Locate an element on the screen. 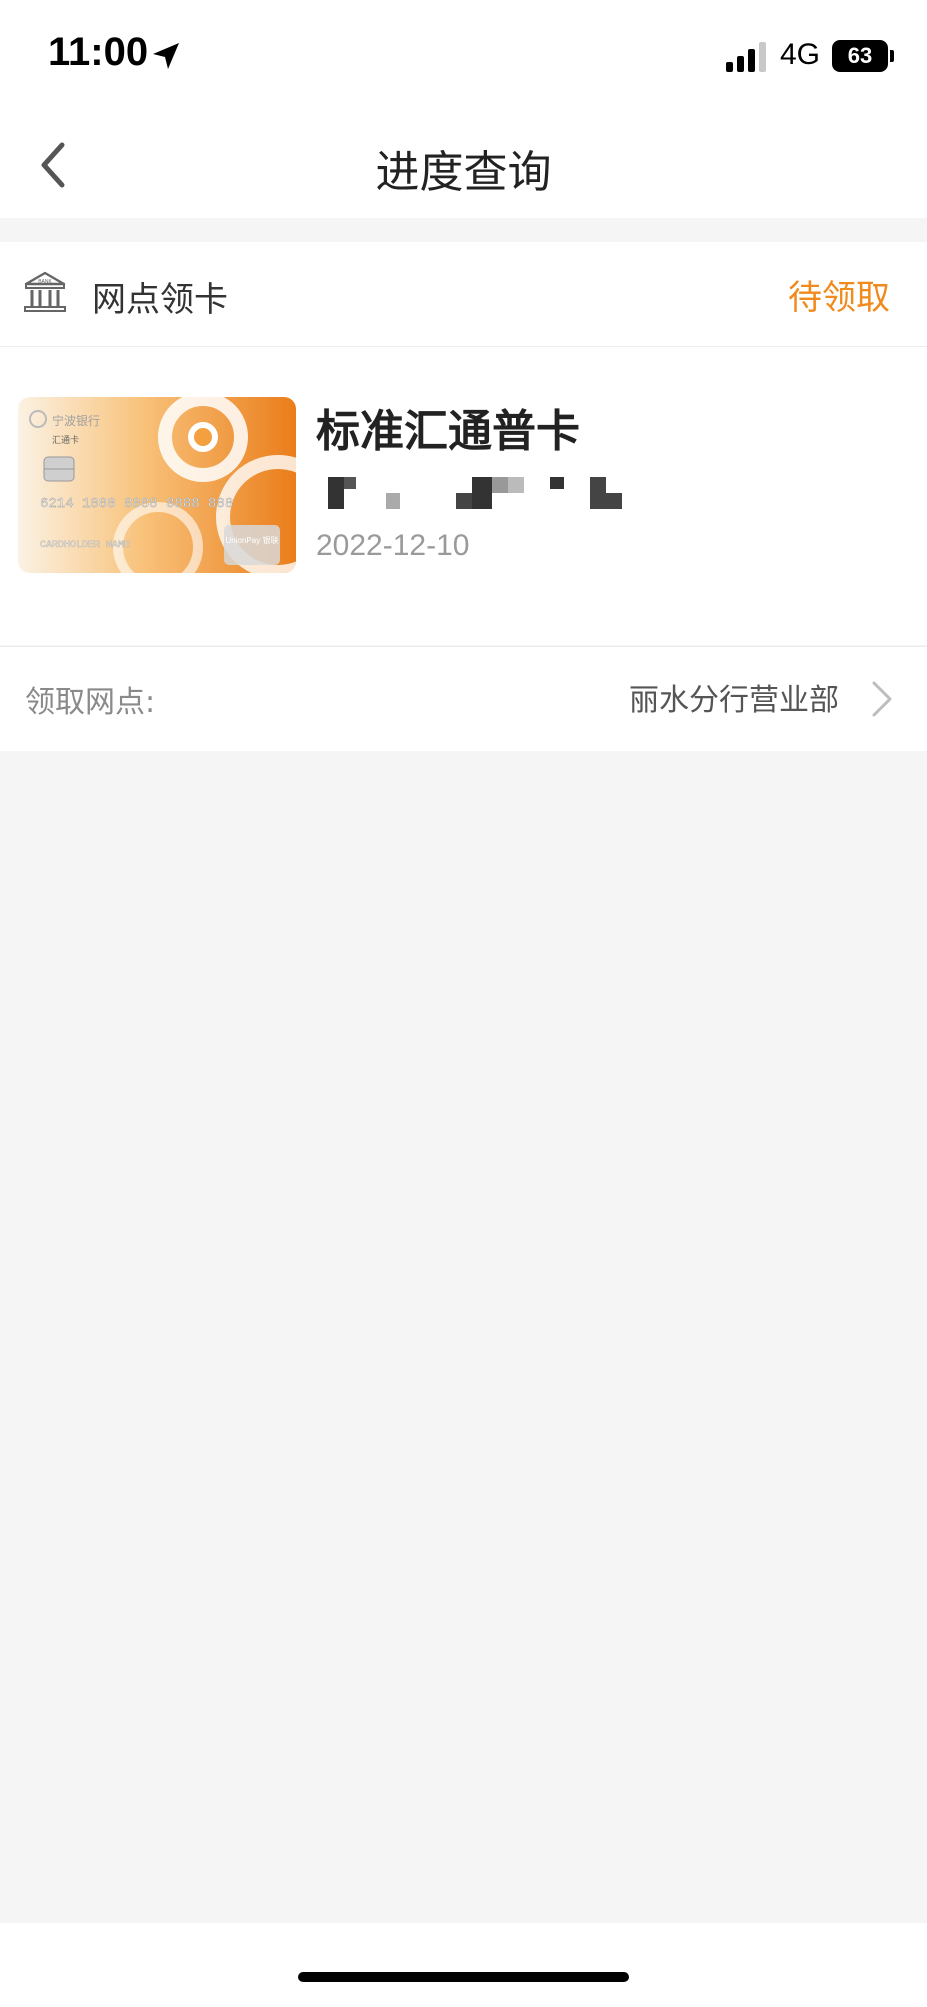 The width and height of the screenshot is (927, 2007). pickup-branch-row: 领取网点: 丽水分行营业部 is located at coordinates (463, 698).